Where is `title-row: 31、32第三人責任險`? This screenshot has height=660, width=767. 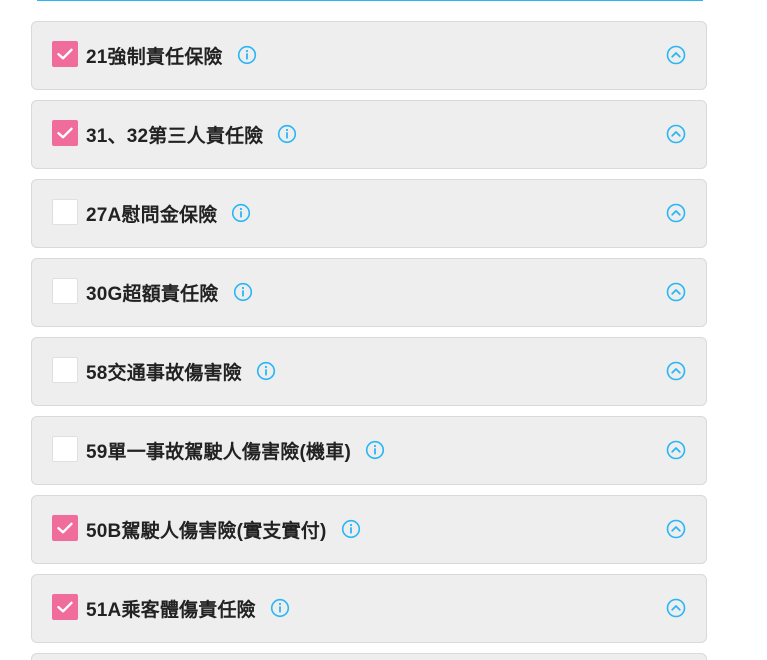 title-row: 31、32第三人責任險 is located at coordinates (191, 134).